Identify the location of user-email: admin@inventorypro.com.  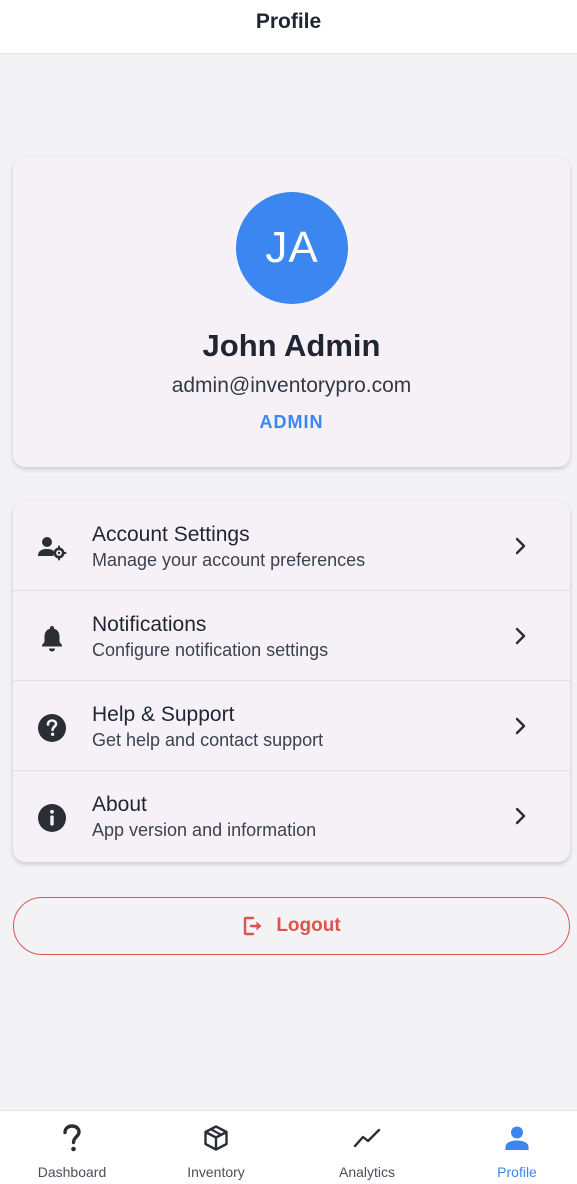
(291, 385).